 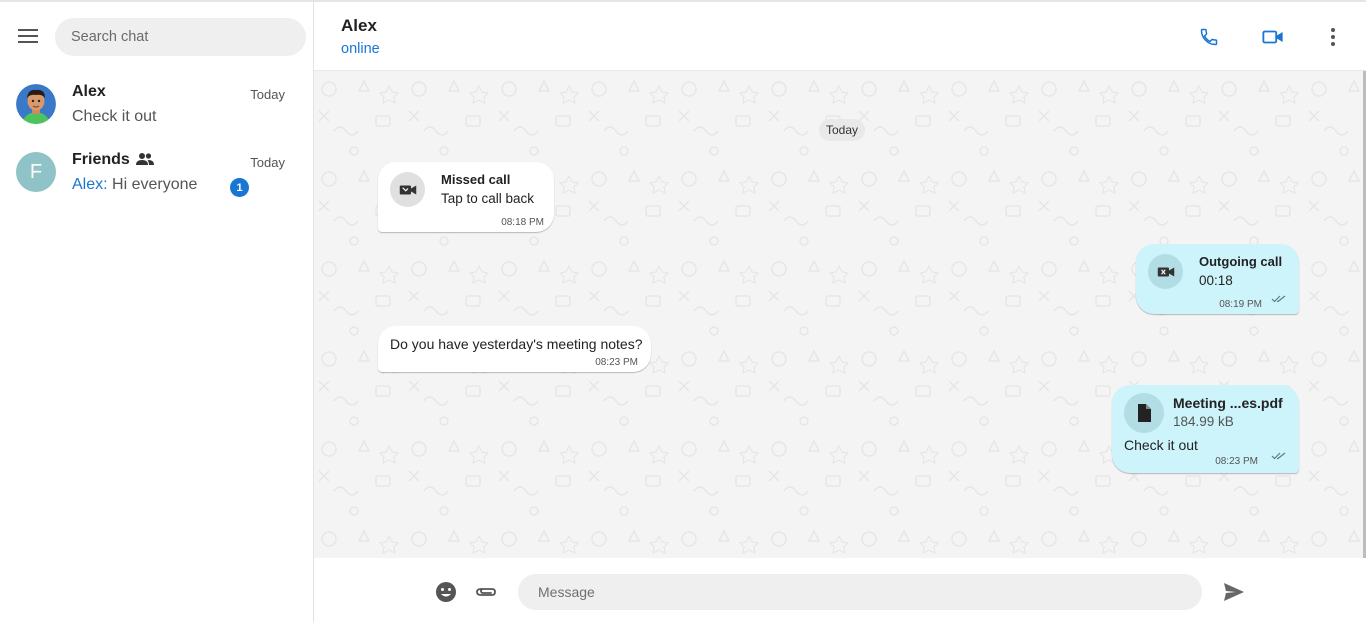 I want to click on contact-name: Alex, so click(x=359, y=26).